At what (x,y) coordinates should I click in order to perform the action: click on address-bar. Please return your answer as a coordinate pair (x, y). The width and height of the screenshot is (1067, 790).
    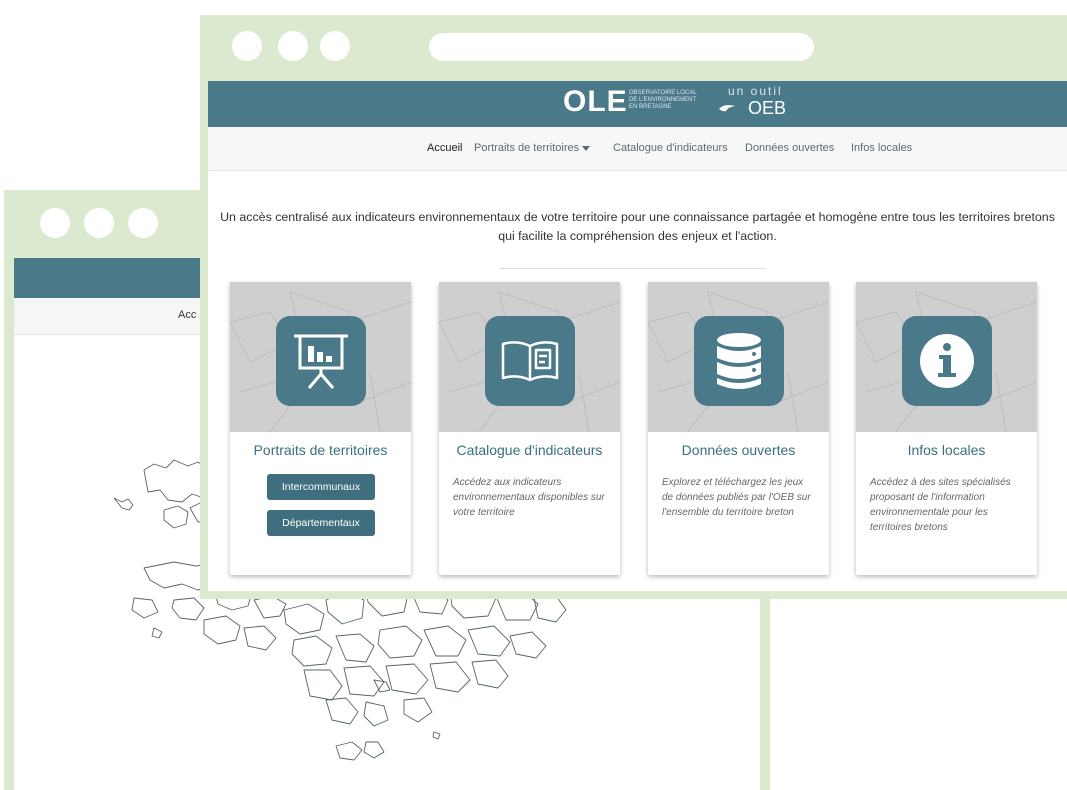
    Looking at the image, I should click on (621, 47).